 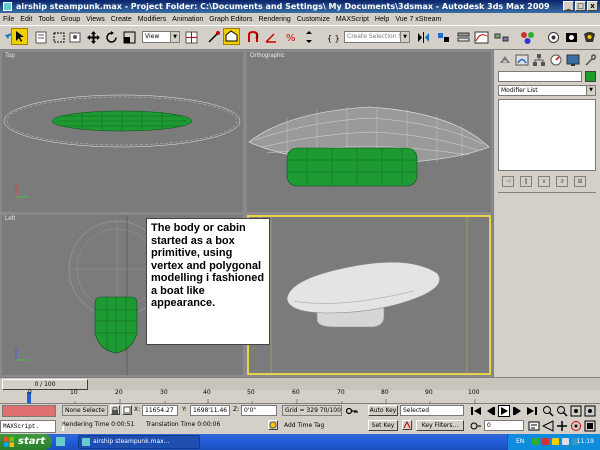 I want to click on selection-set-dropdown: Selected, so click(x=432, y=410).